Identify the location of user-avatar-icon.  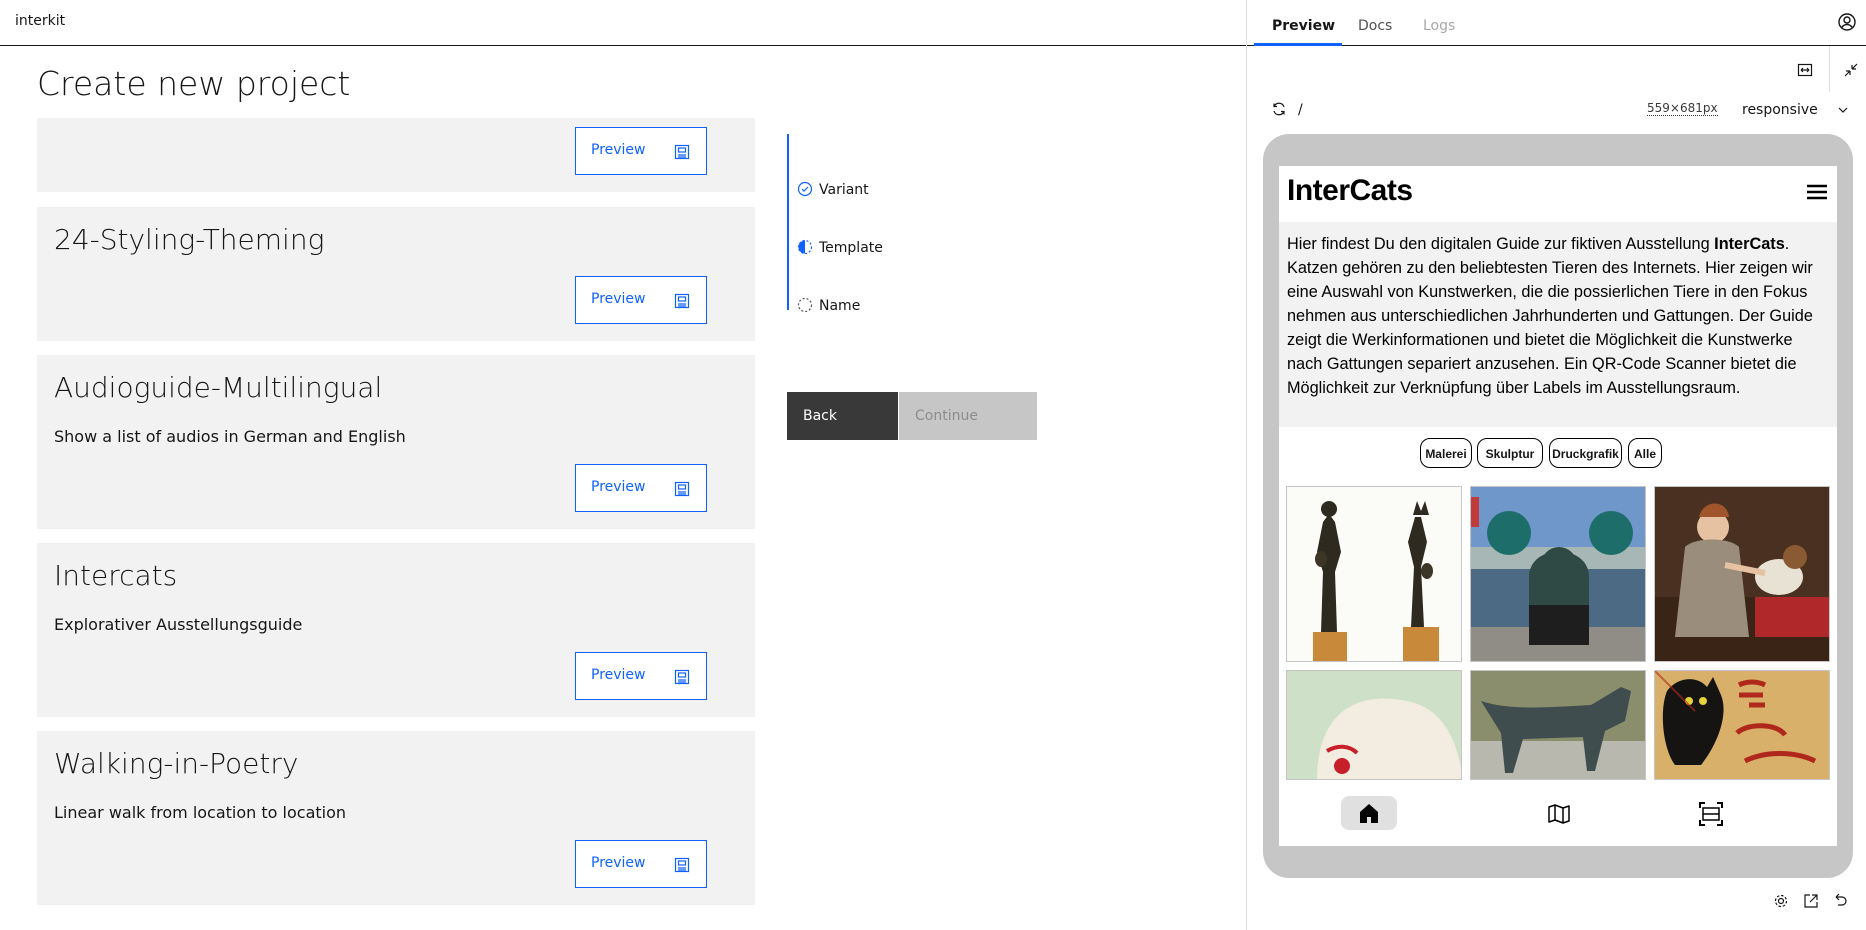
(1847, 22).